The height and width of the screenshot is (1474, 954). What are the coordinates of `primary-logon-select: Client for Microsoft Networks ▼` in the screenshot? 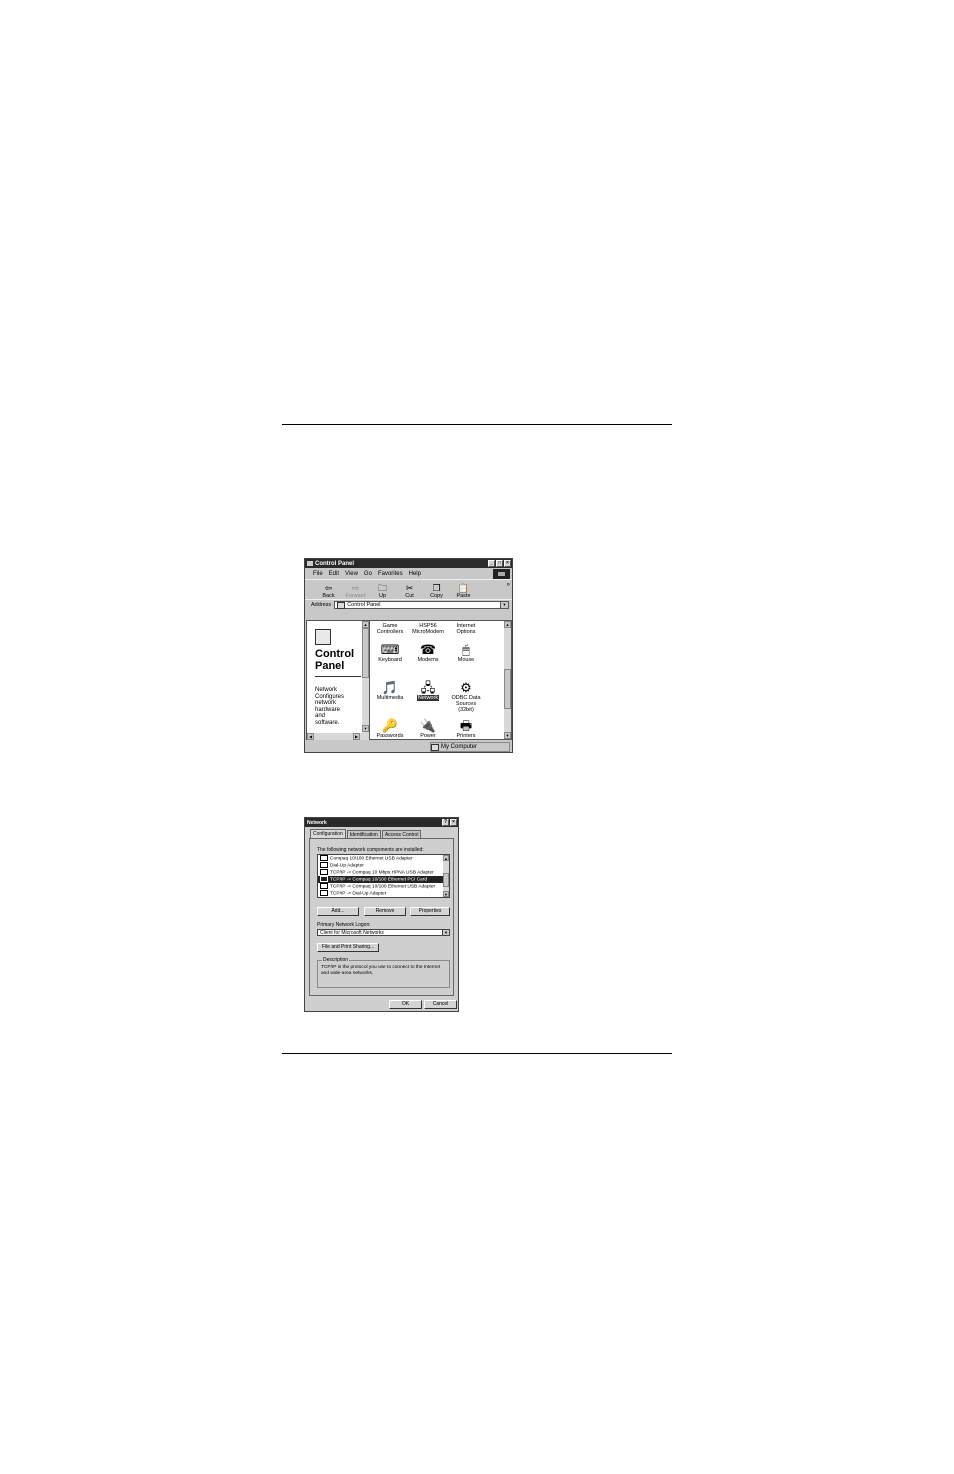 It's located at (383, 932).